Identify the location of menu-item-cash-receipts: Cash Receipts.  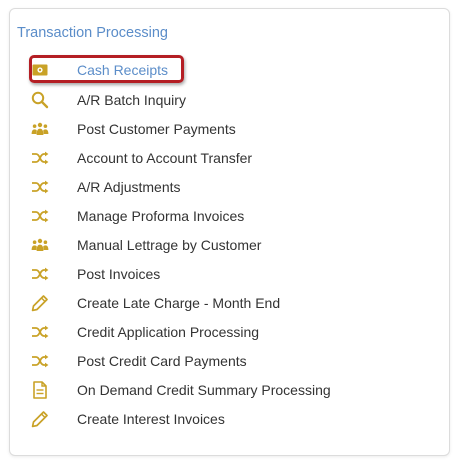
(99, 70).